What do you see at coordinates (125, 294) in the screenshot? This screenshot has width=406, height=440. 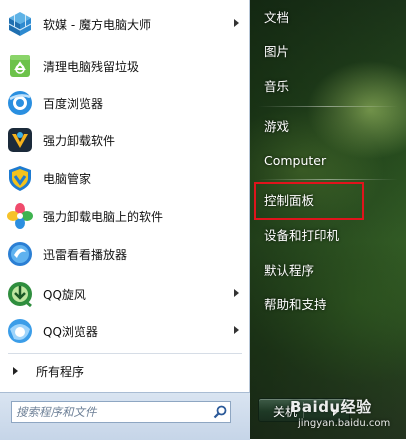 I see `program-item-qq-whirlwind: QQ旋风` at bounding box center [125, 294].